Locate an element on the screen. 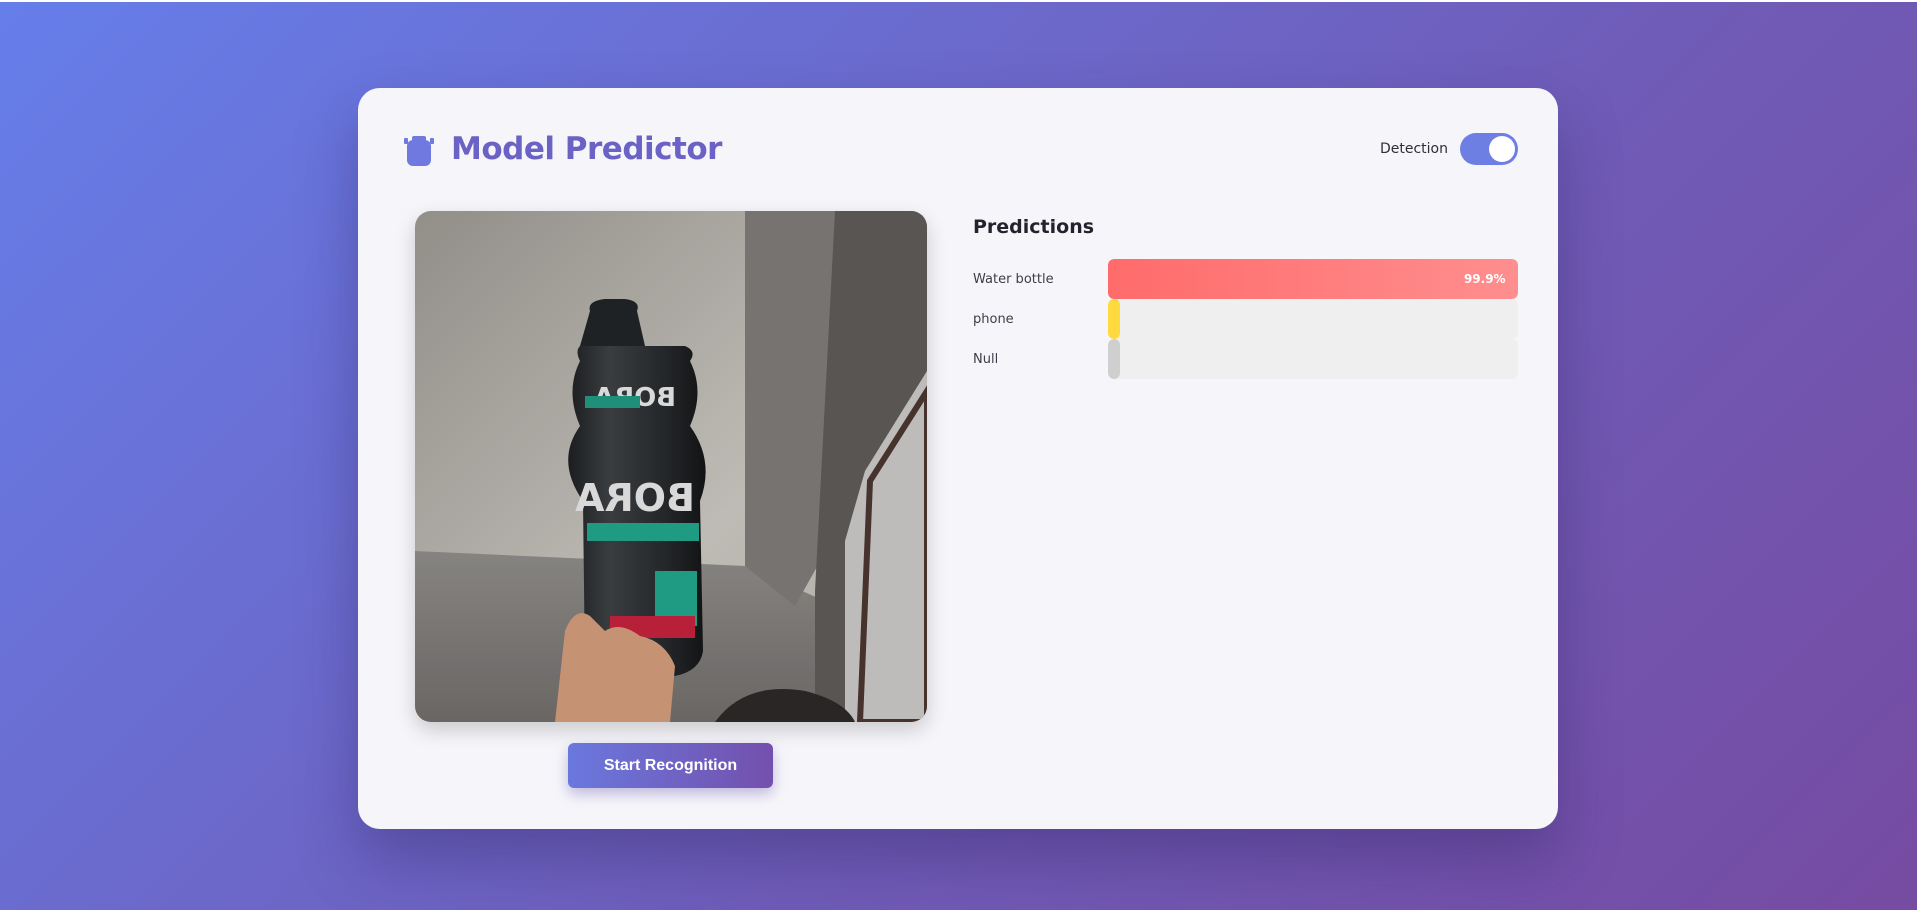 This screenshot has height=910, width=1917. detection-toggle is located at coordinates (1489, 149).